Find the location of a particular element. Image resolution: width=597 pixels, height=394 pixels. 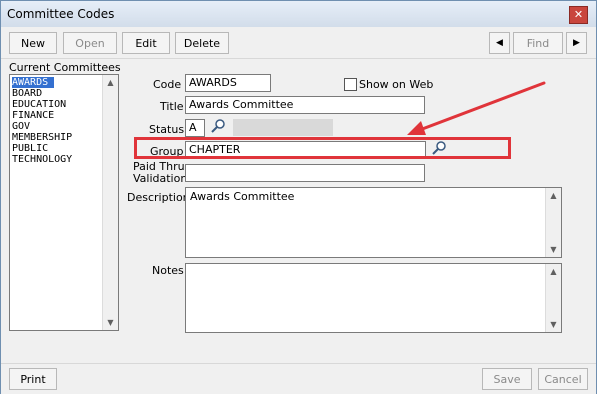

delete-button: Delete is located at coordinates (202, 43).